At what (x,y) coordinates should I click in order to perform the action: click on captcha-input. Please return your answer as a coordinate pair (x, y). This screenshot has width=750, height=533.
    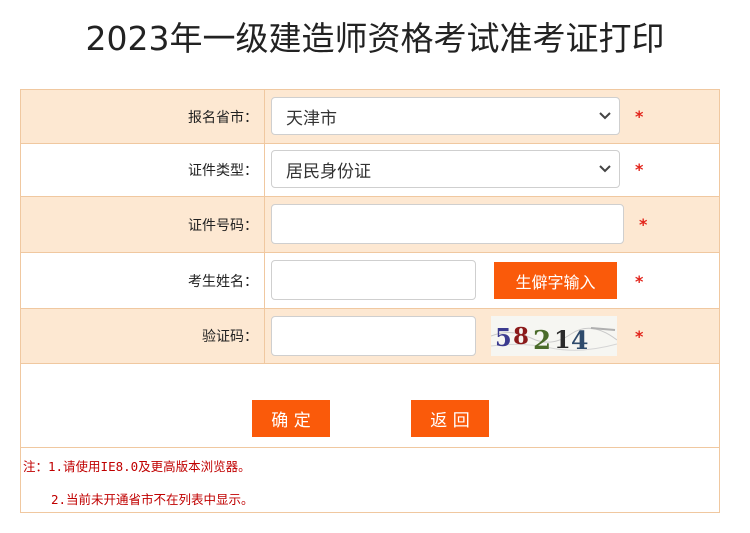
    Looking at the image, I should click on (373, 336).